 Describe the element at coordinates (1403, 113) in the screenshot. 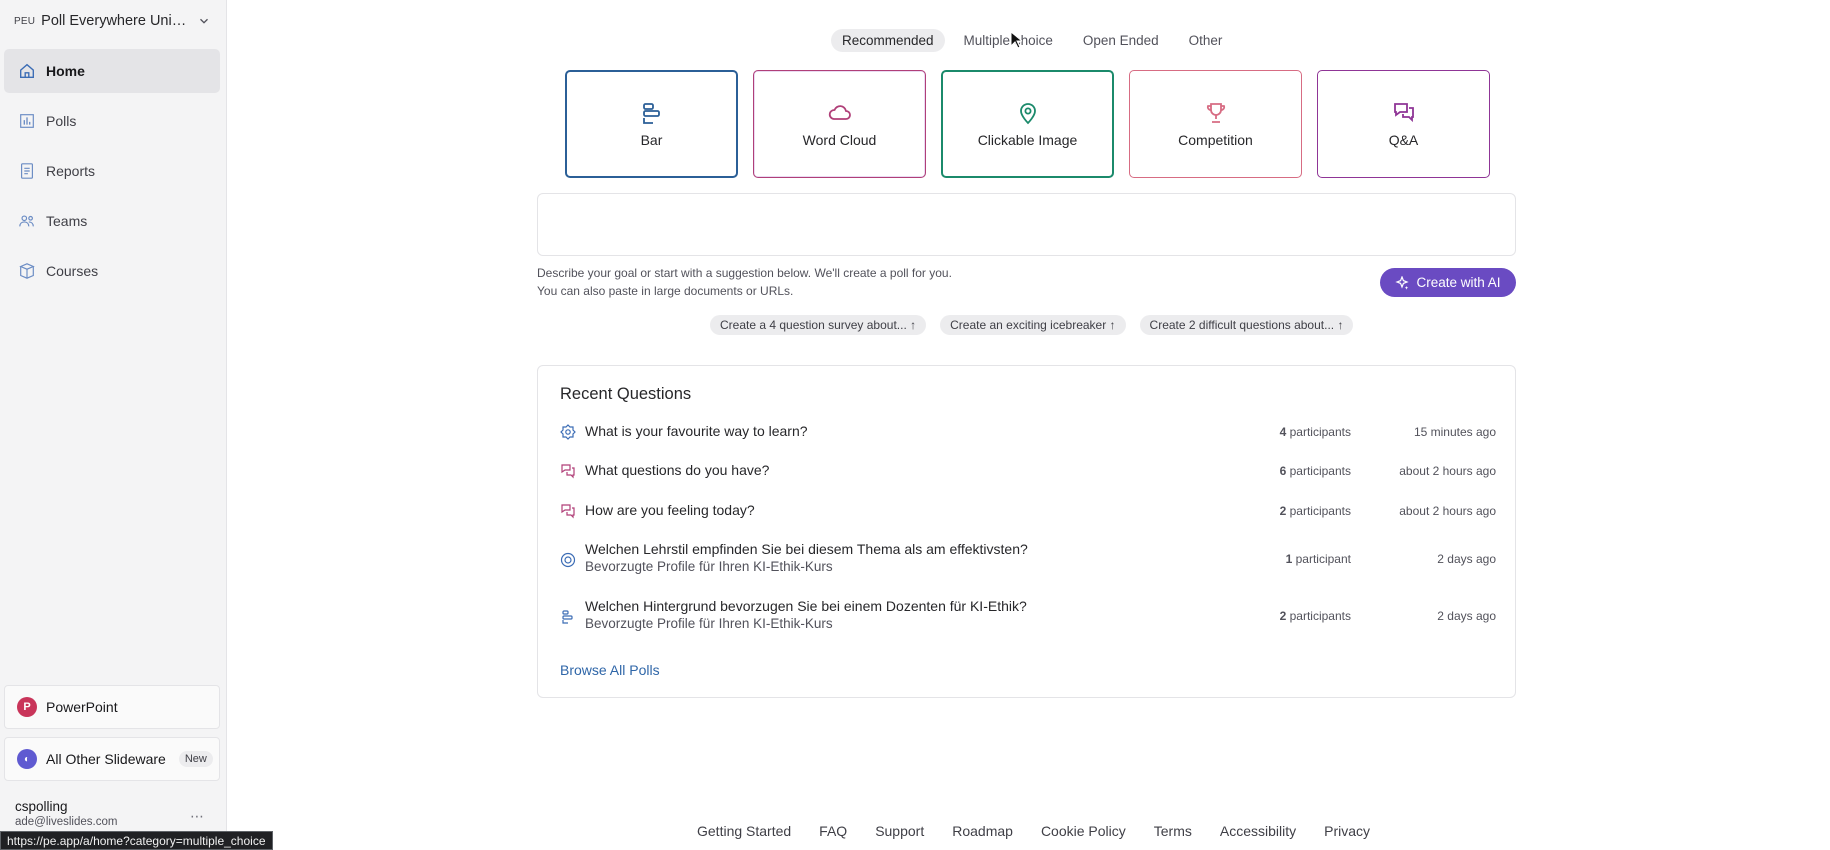

I see `chat-bubbles-icon` at that location.